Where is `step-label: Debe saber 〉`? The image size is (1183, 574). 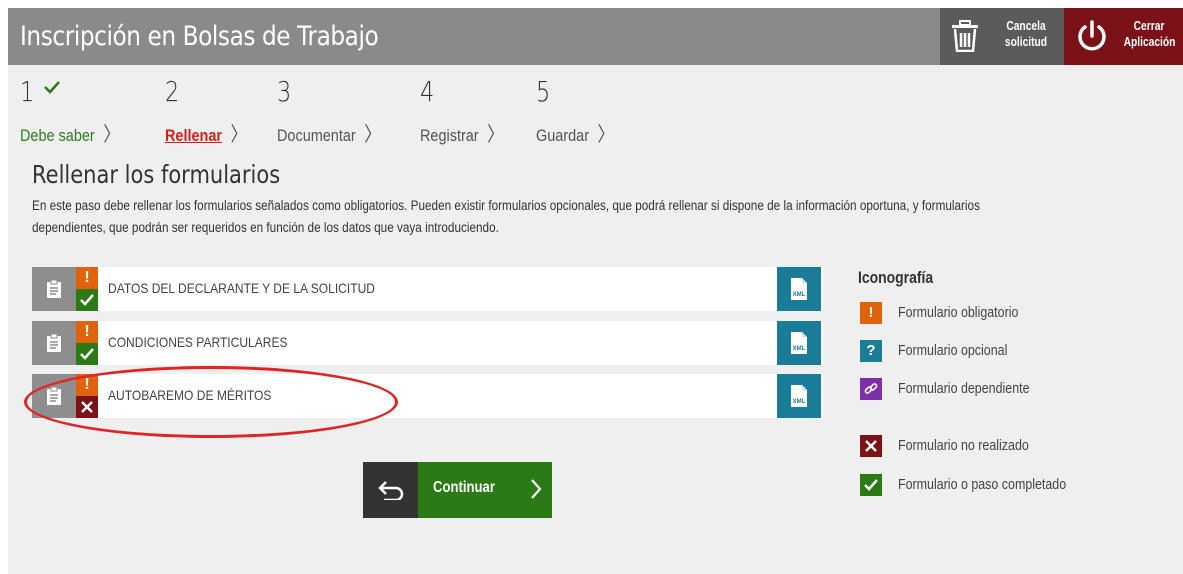
step-label: Debe saber 〉 is located at coordinates (70, 132).